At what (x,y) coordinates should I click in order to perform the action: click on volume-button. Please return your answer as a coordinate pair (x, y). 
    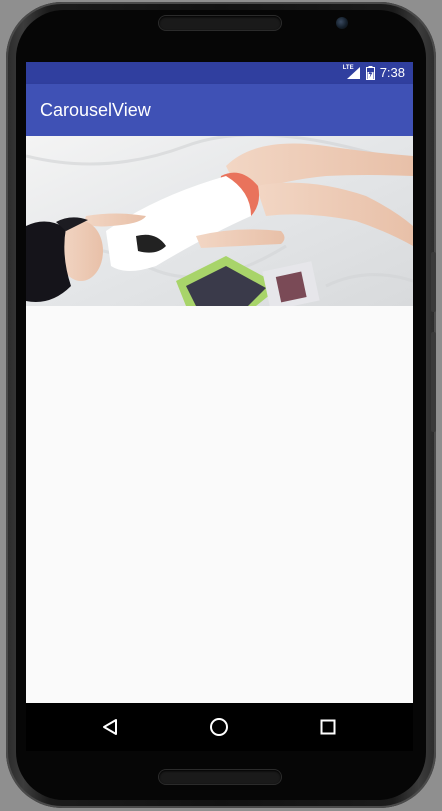
    Looking at the image, I should click on (433, 282).